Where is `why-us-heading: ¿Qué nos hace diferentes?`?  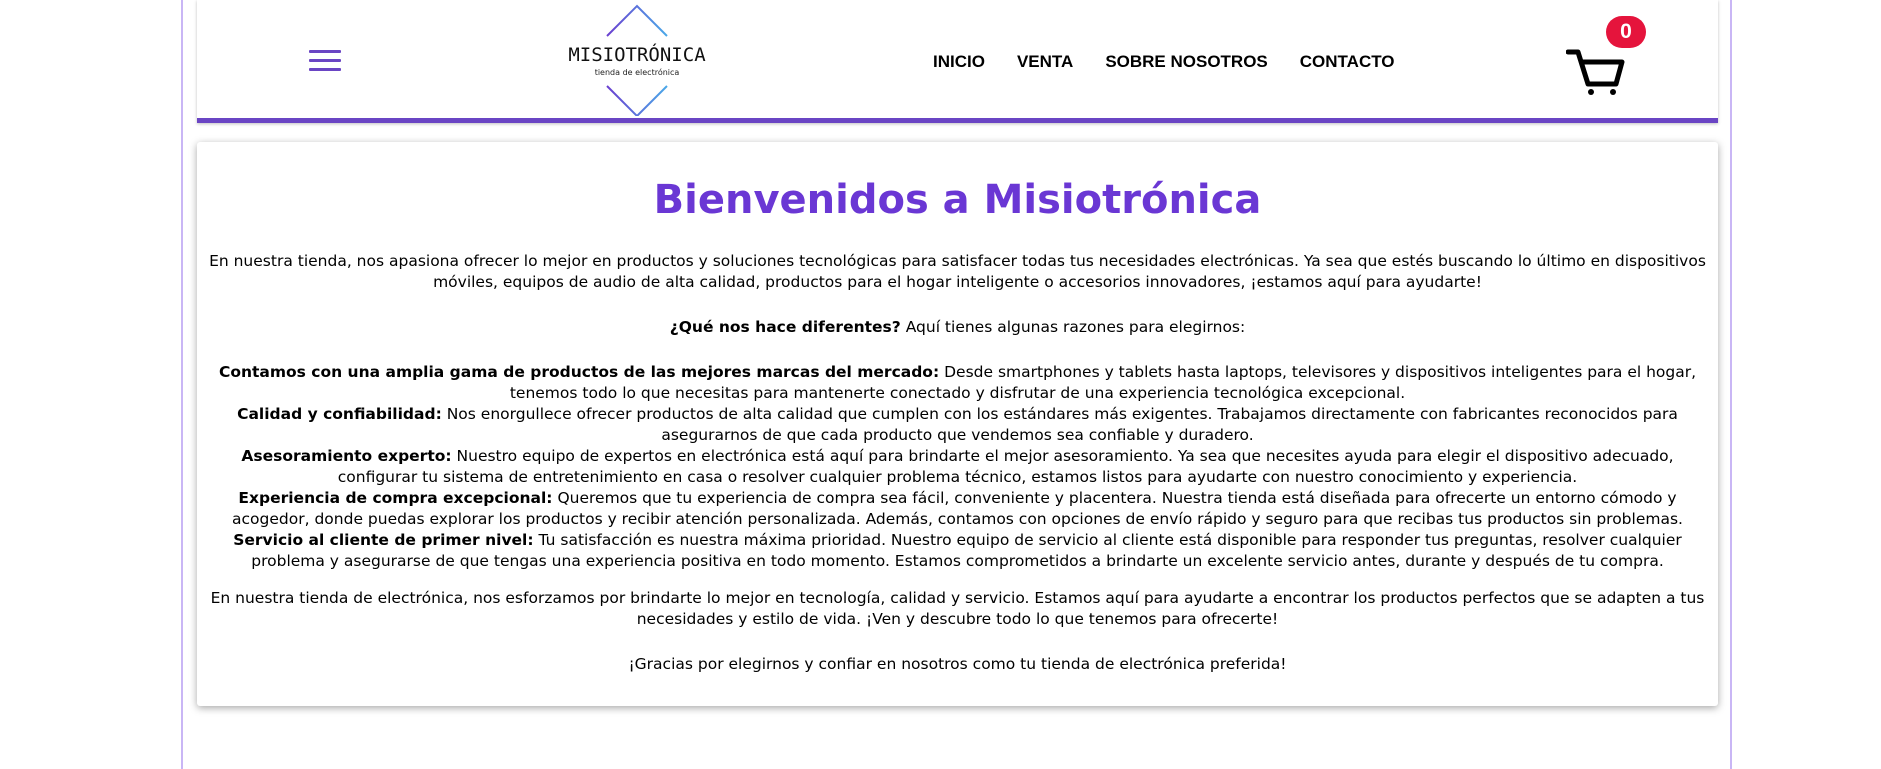 why-us-heading: ¿Qué nos hace diferentes? is located at coordinates (785, 327).